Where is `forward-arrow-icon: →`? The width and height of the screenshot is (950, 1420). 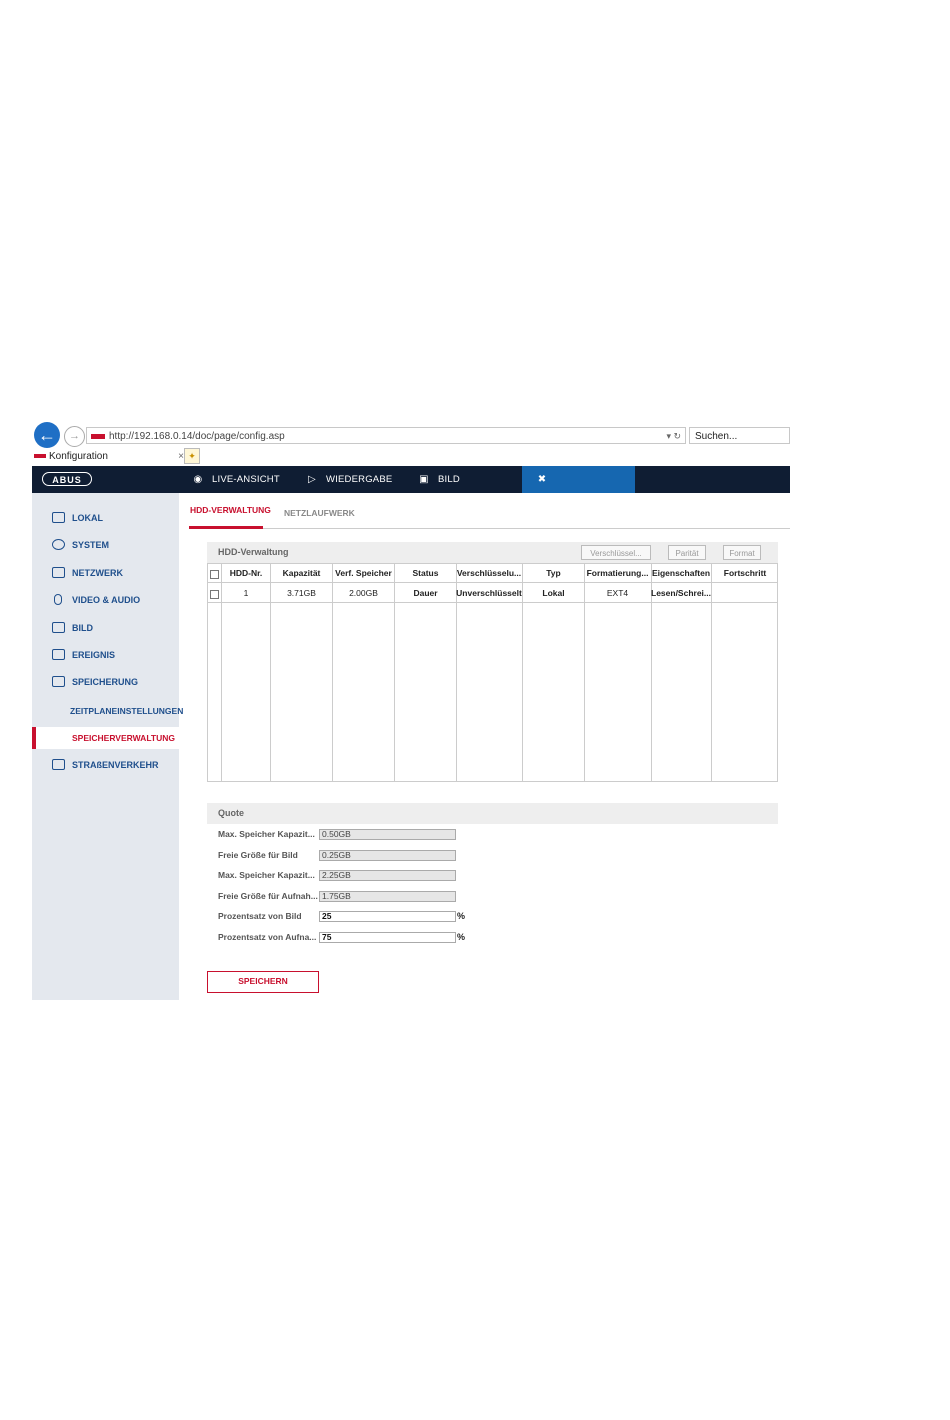 forward-arrow-icon: → is located at coordinates (74, 436).